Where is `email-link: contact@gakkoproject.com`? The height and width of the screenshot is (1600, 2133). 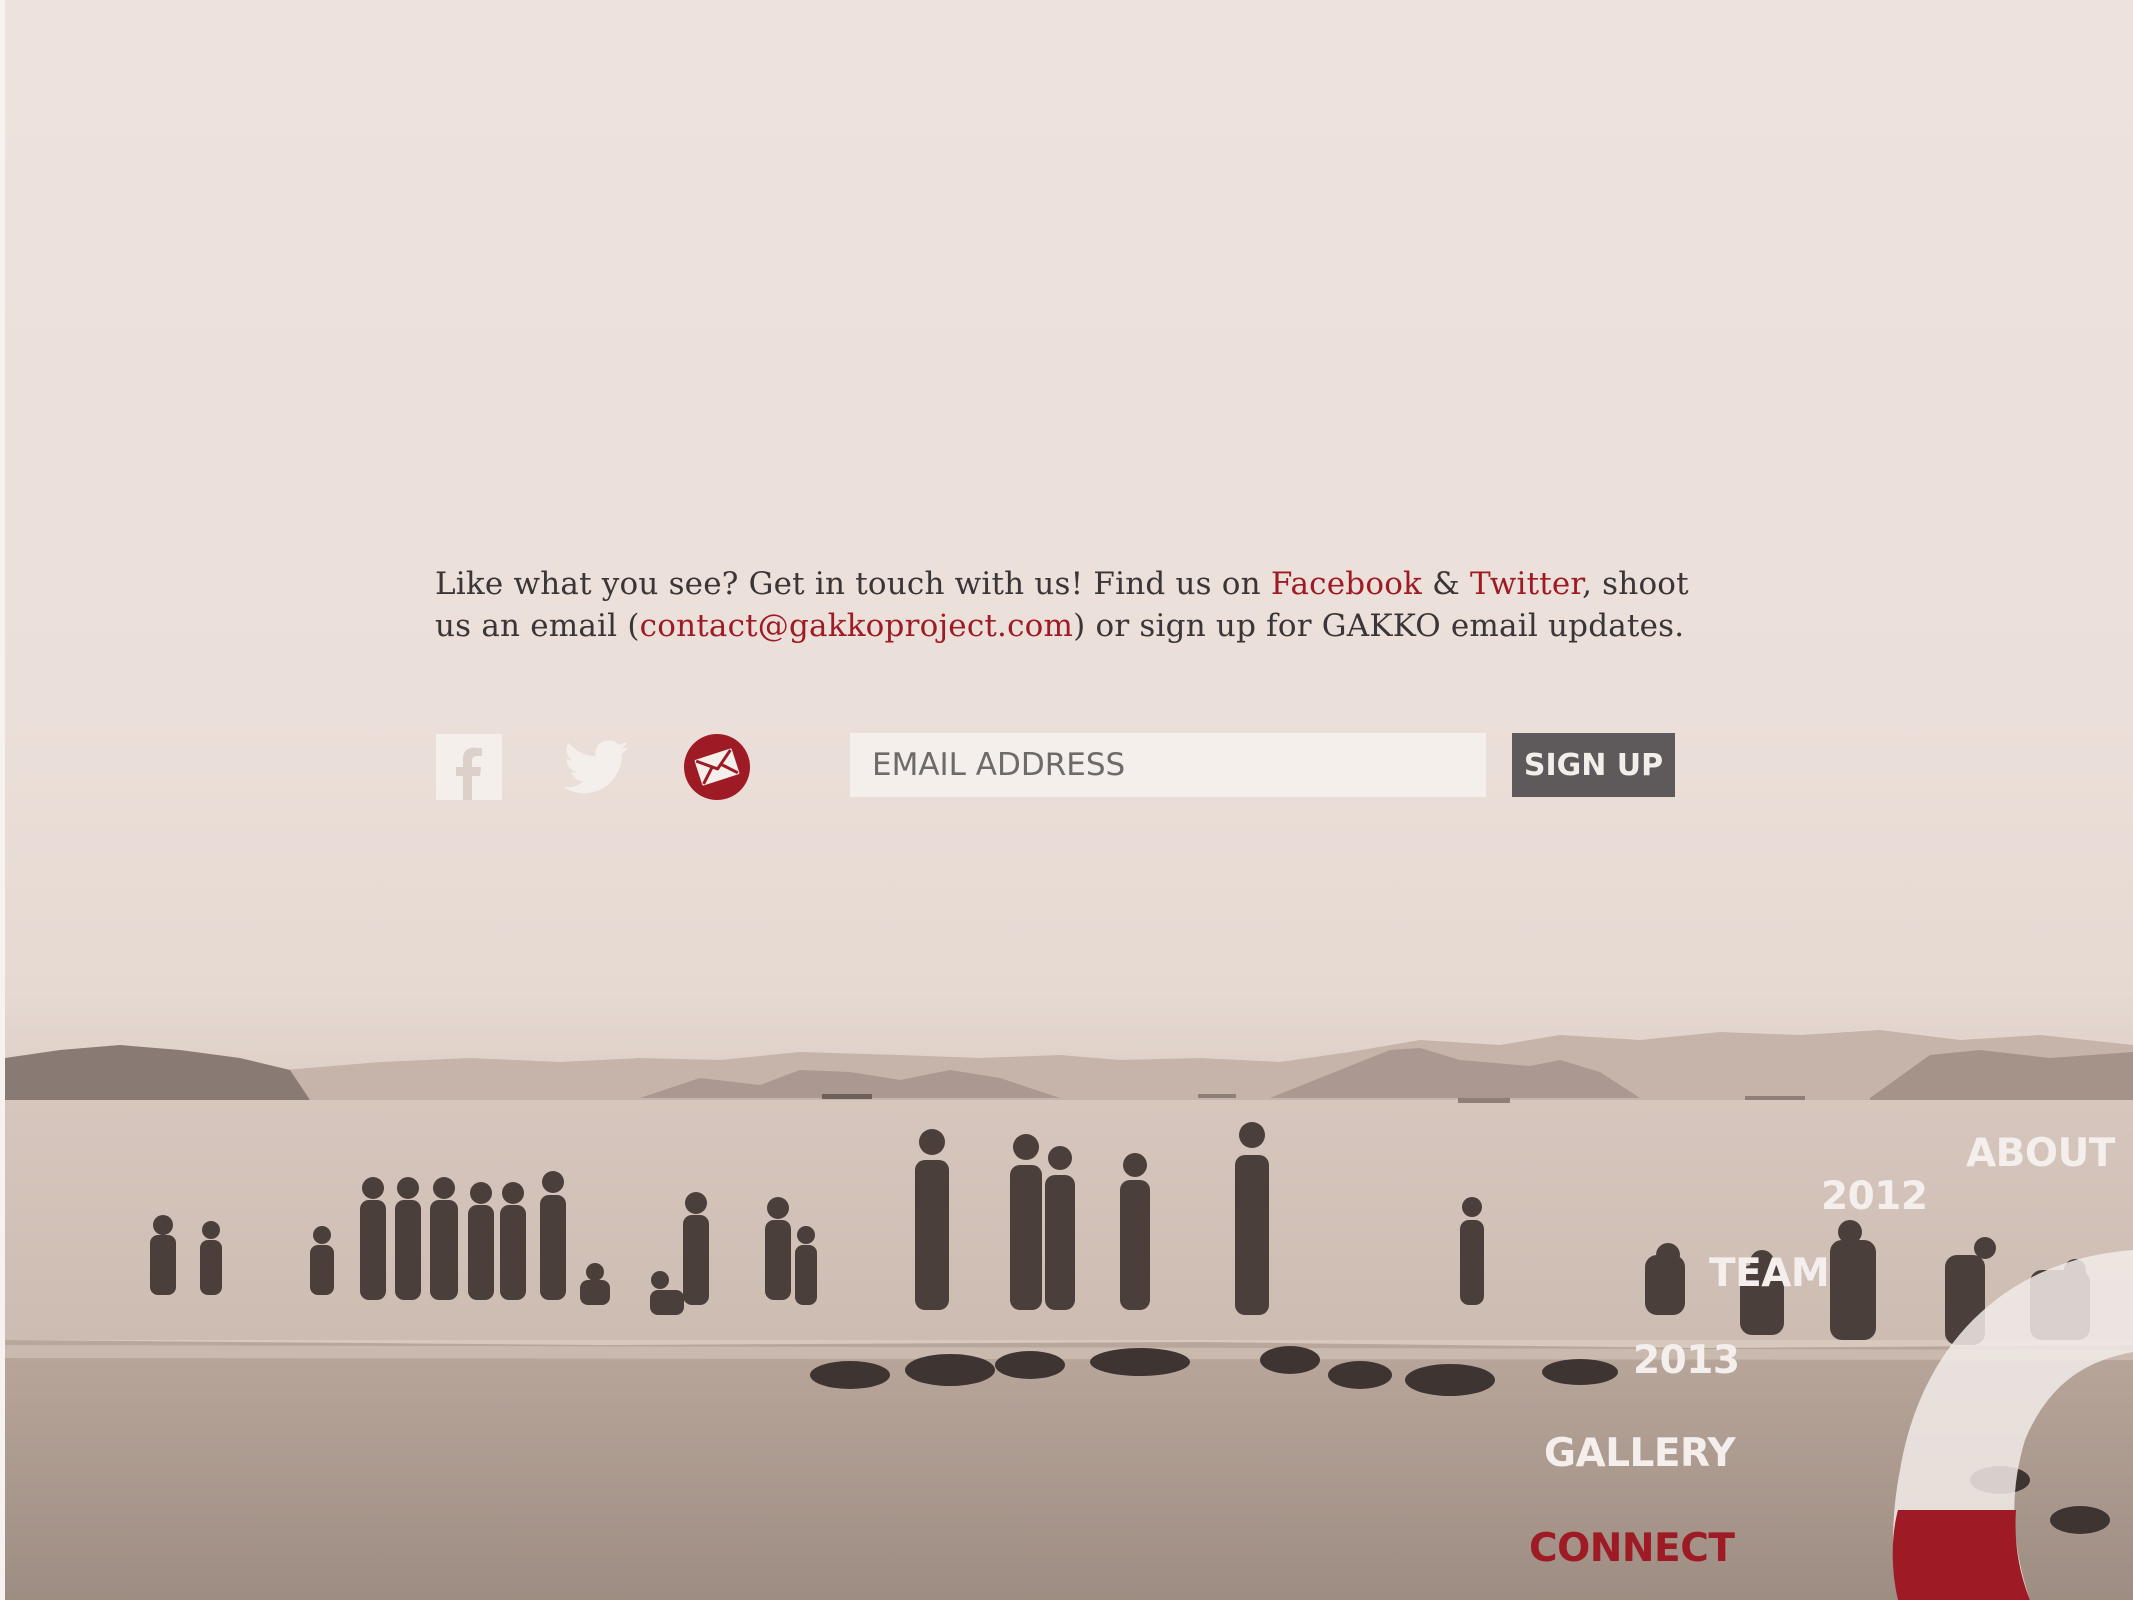 email-link: contact@gakkoproject.com is located at coordinates (857, 626).